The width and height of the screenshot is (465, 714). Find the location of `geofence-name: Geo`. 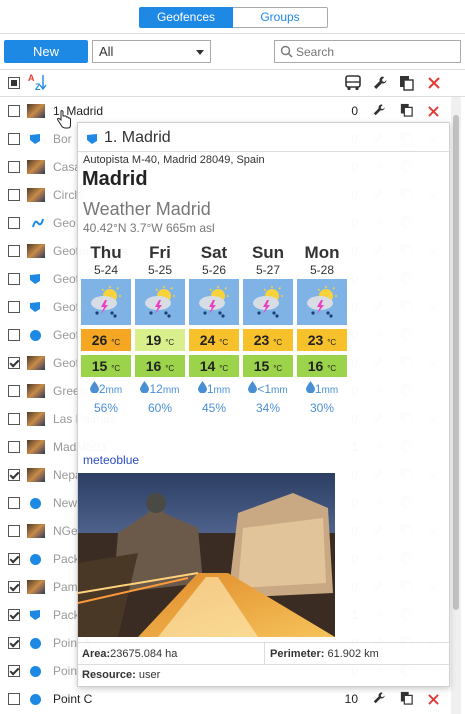

geofence-name: Geo is located at coordinates (64, 223).